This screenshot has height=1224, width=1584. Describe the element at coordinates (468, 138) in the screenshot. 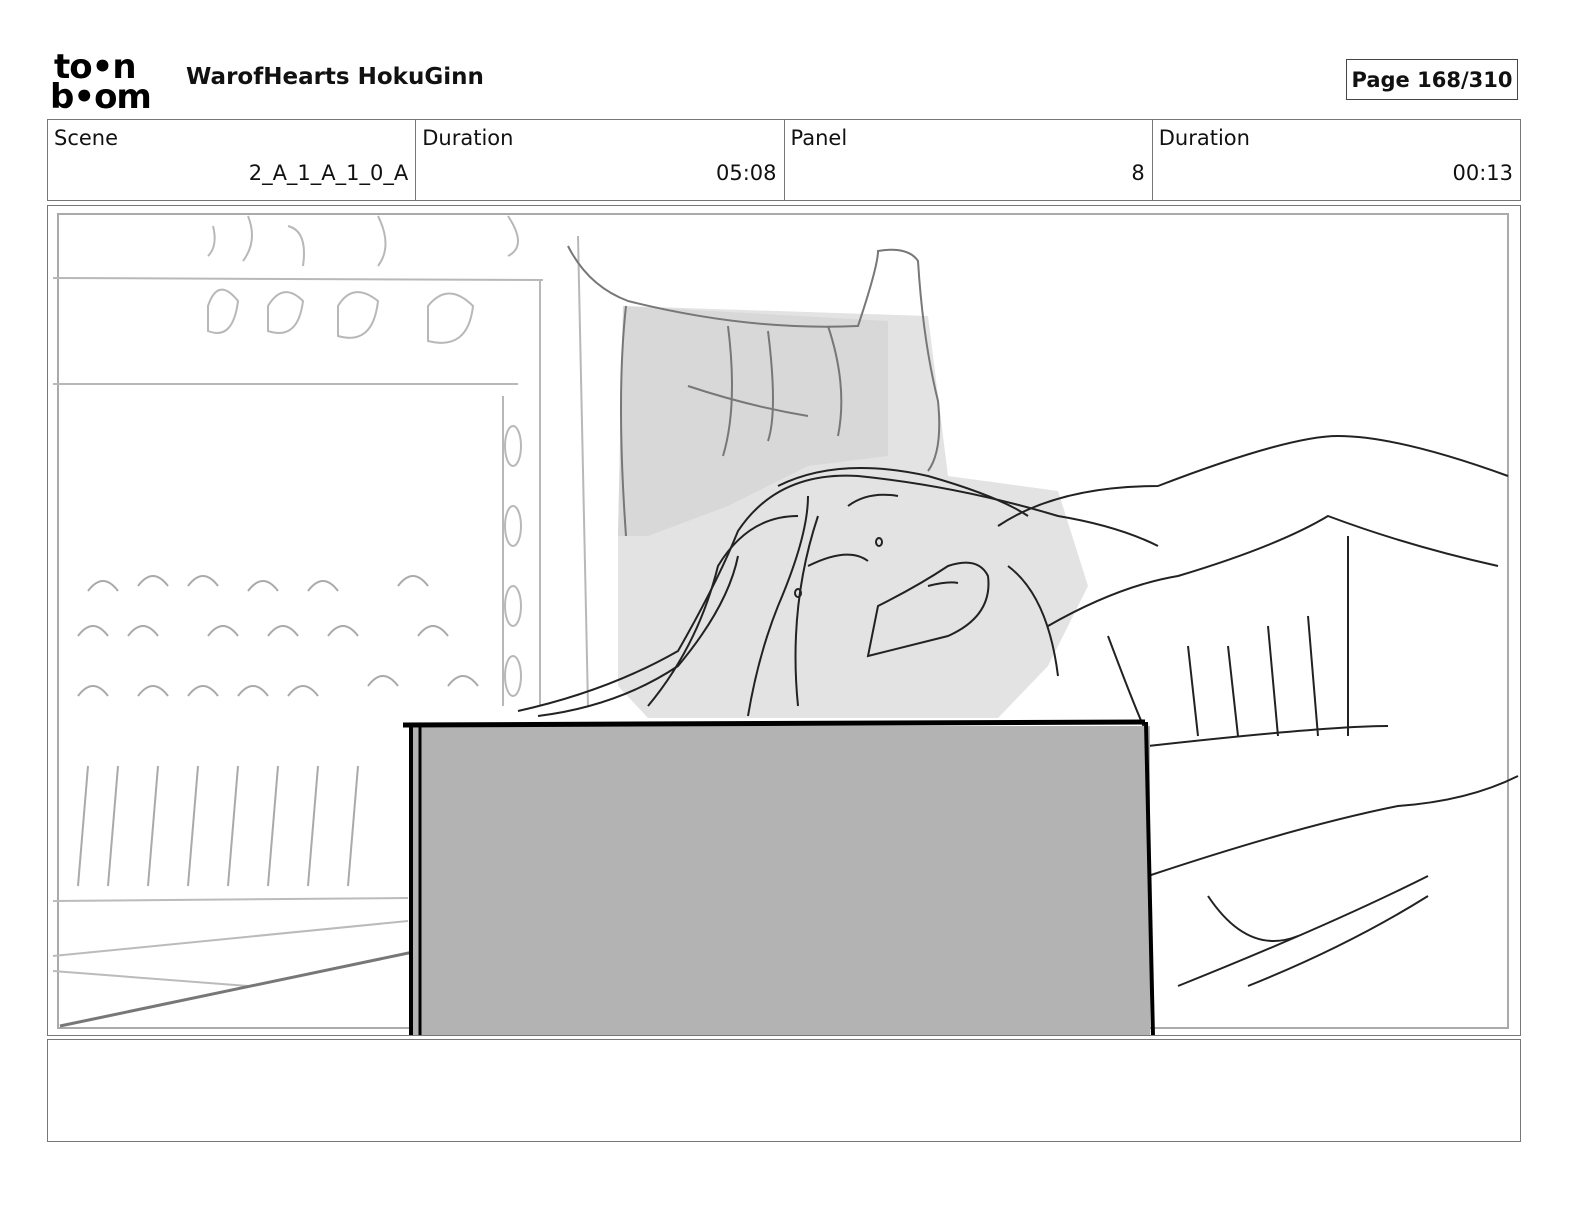

I see `scene-duration-label: Duration` at that location.